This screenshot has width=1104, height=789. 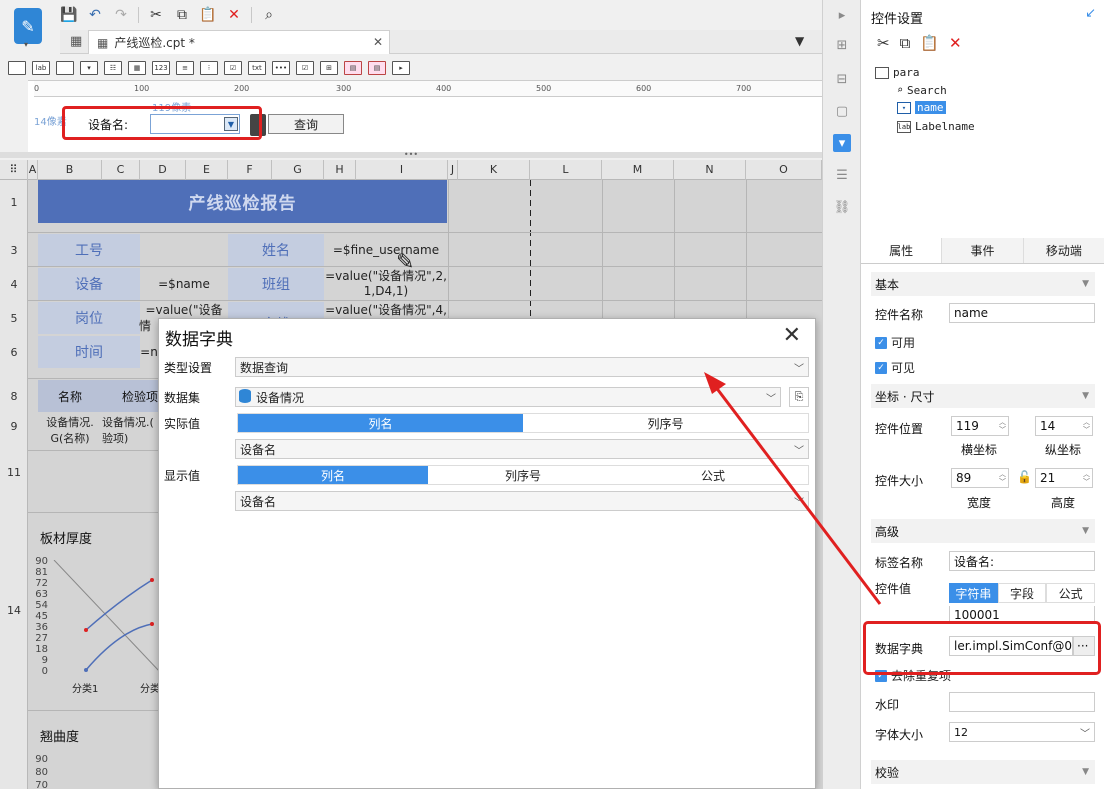 I want to click on check-item-header-cell: 检验项, so click(x=130, y=396).